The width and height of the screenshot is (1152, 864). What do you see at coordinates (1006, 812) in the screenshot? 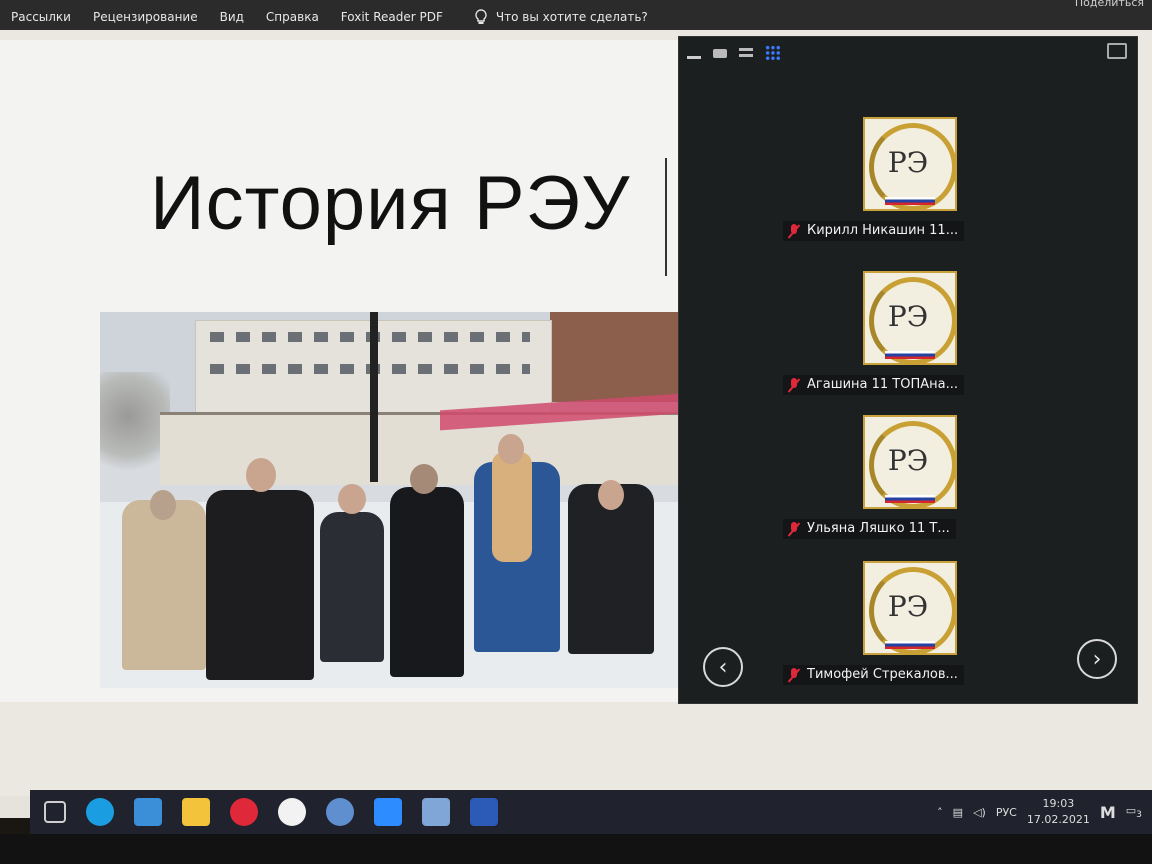
I see `language-indicator: РУС` at bounding box center [1006, 812].